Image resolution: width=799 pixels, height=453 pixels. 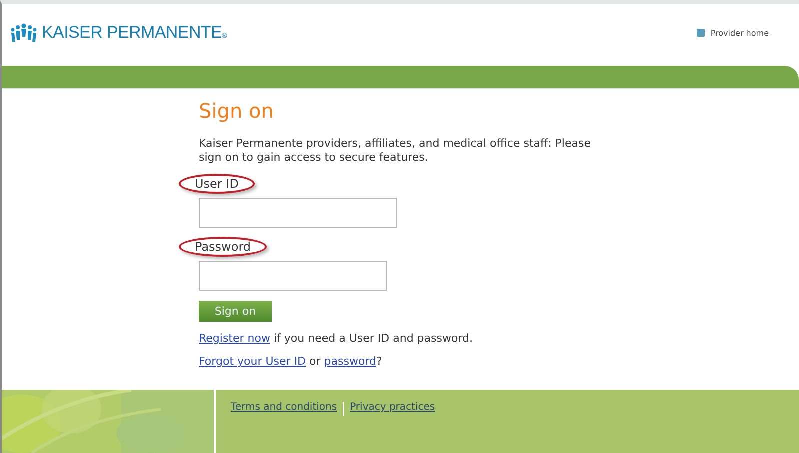 What do you see at coordinates (252, 361) in the screenshot?
I see `text-link: Forgot your User ID` at bounding box center [252, 361].